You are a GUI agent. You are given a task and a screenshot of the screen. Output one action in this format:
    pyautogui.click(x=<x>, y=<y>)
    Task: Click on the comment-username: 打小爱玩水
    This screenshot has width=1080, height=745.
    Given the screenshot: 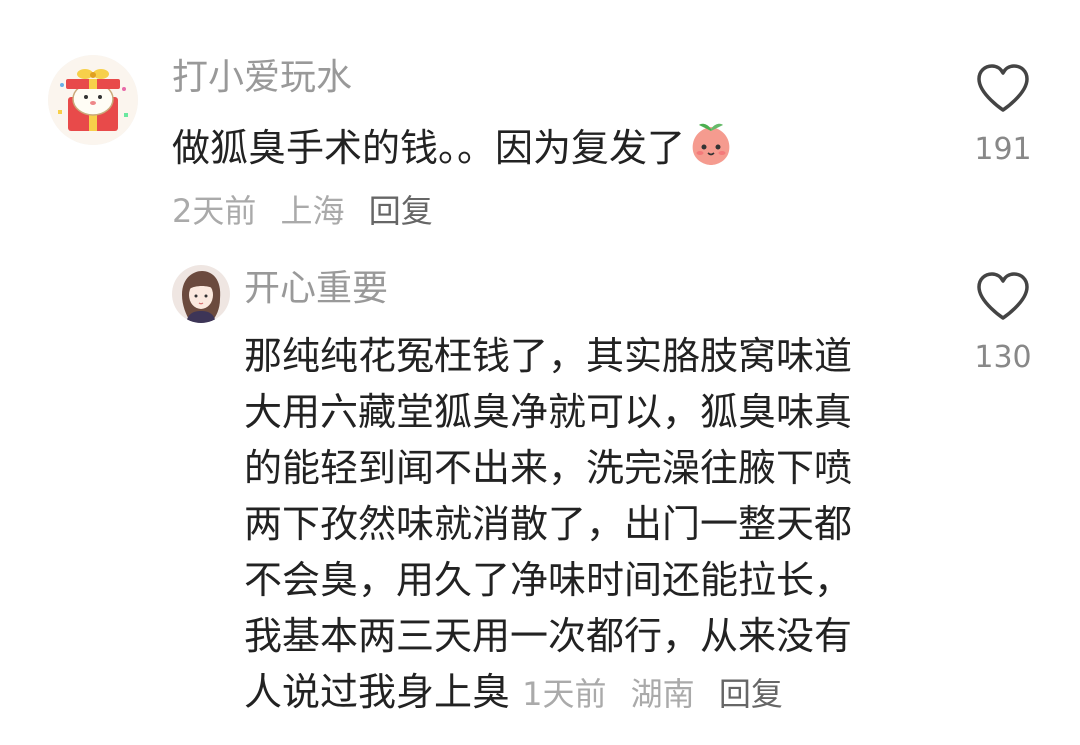 What is the action you would take?
    pyautogui.click(x=262, y=78)
    